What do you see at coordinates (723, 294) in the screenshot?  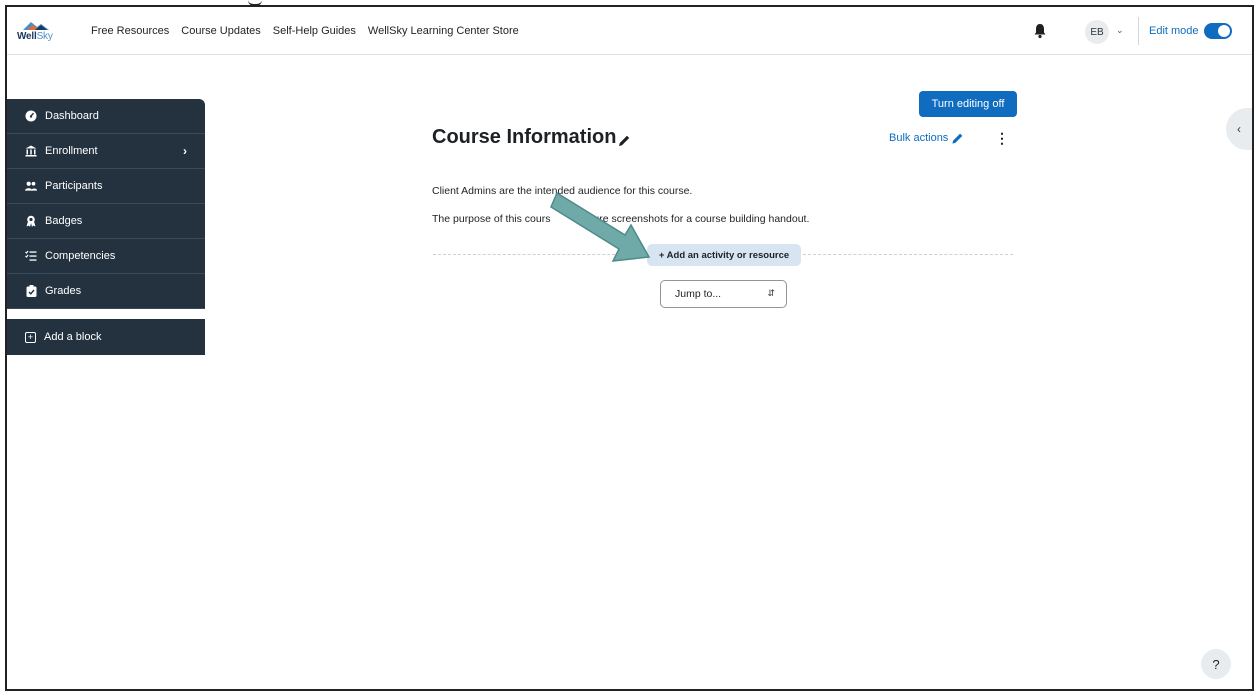 I see `jump-to-select: Jump to... ⇵` at bounding box center [723, 294].